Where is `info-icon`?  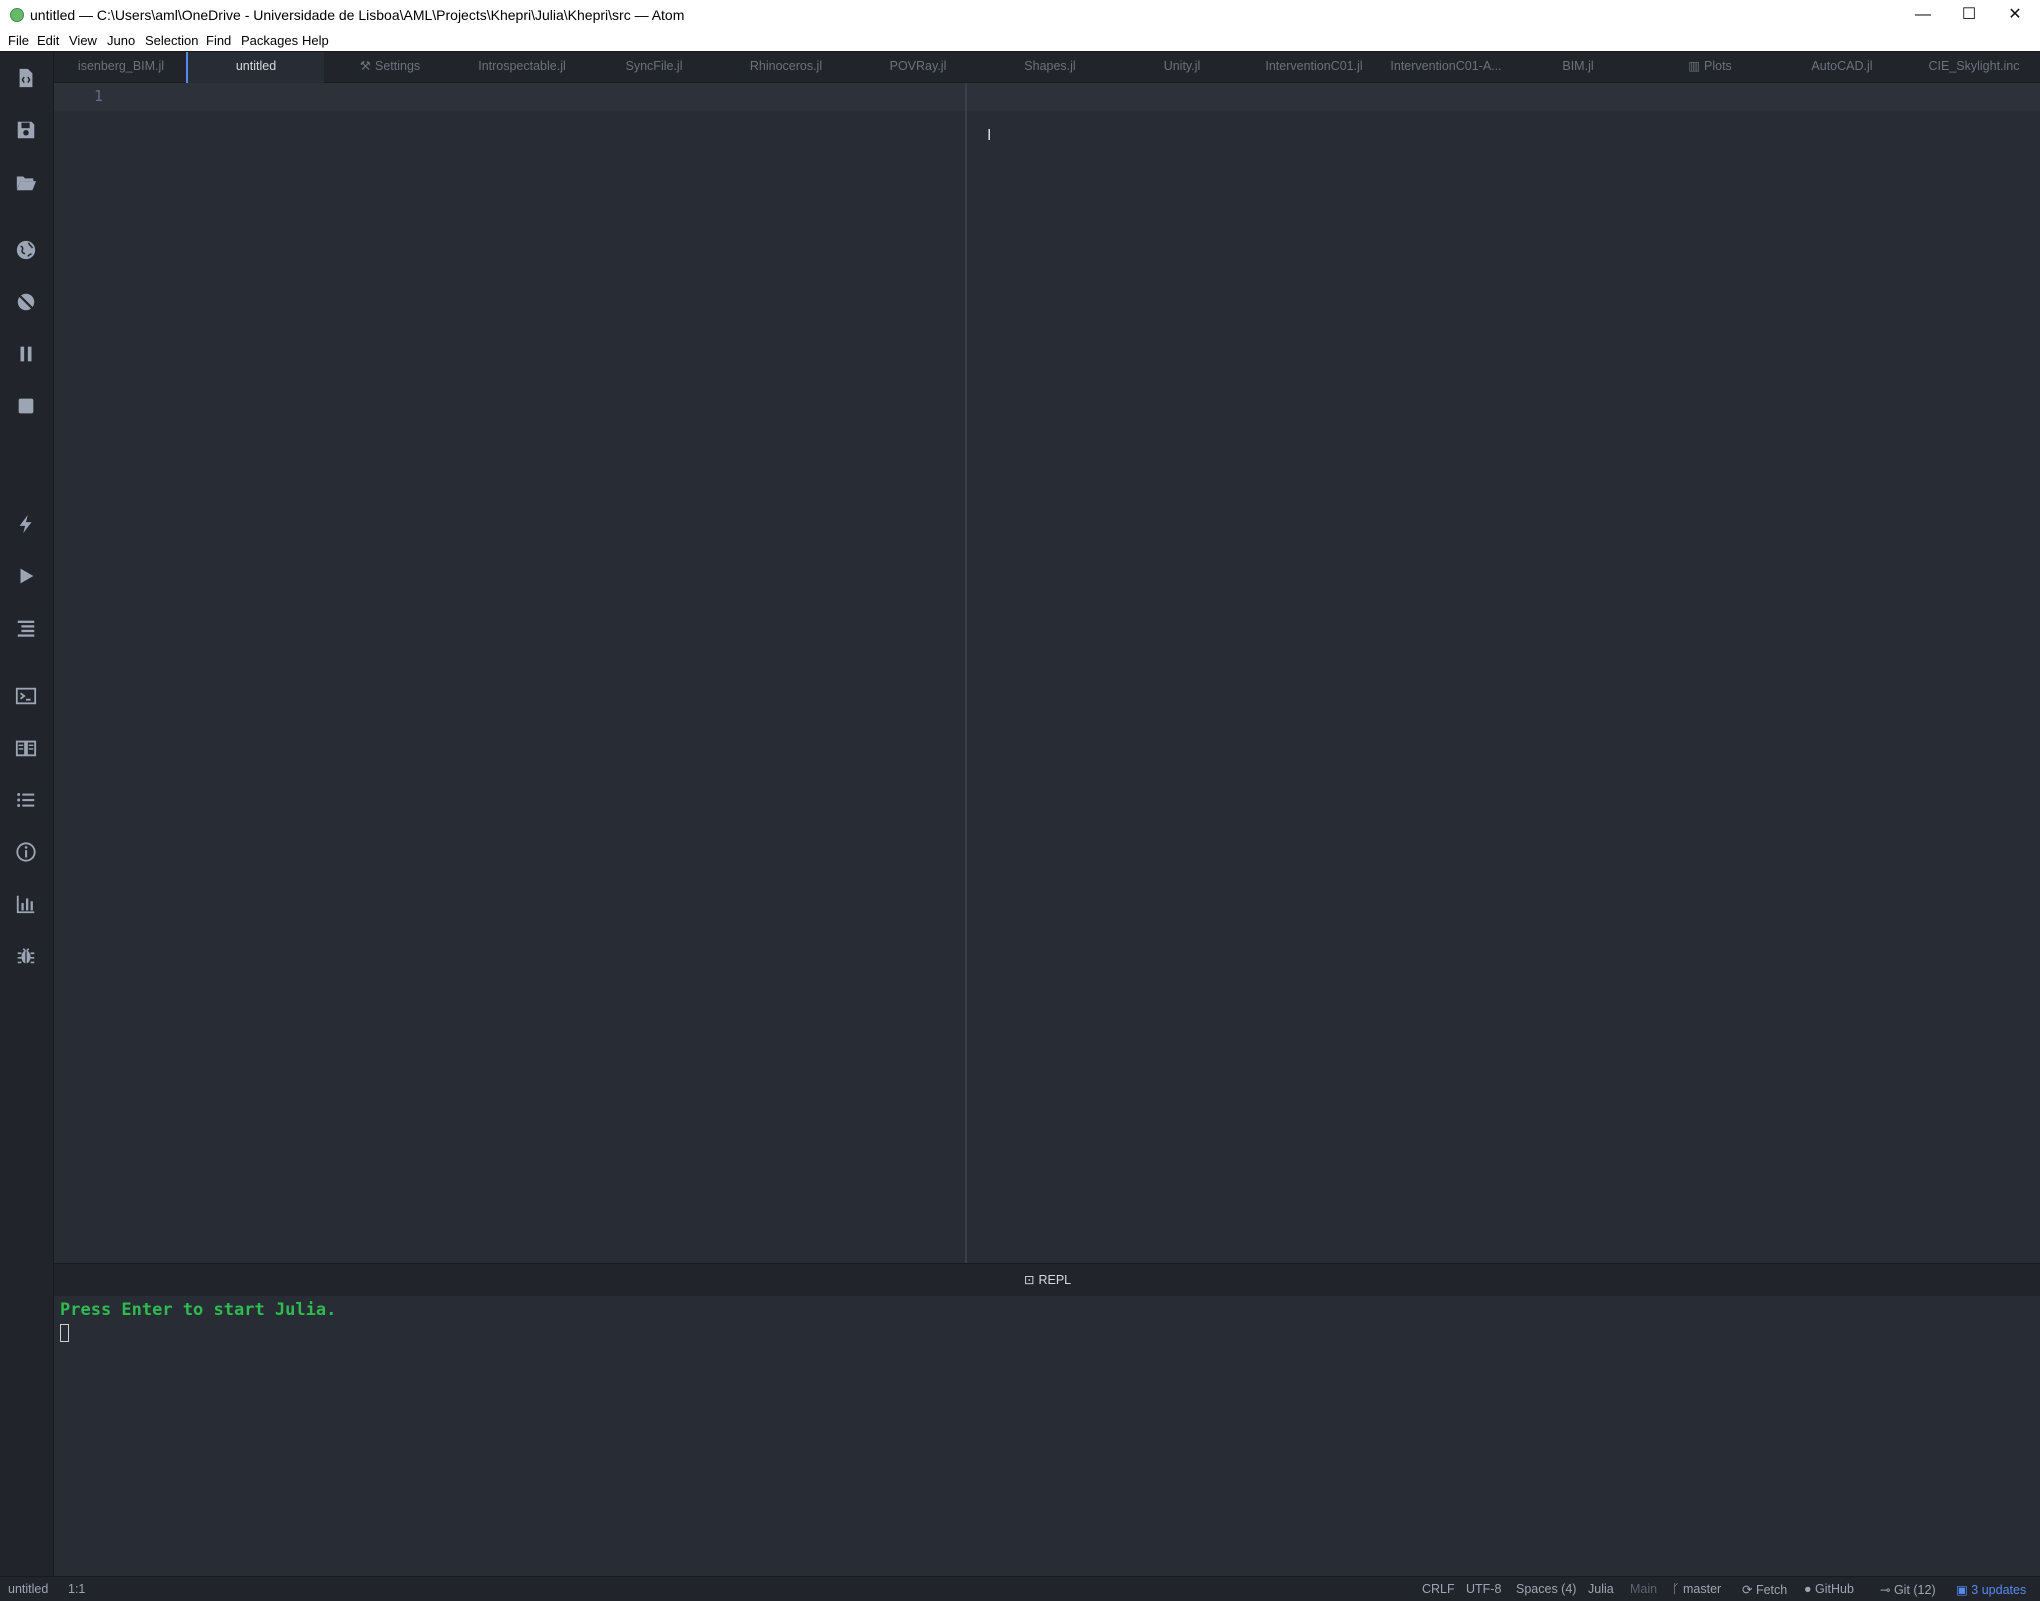
info-icon is located at coordinates (26, 852).